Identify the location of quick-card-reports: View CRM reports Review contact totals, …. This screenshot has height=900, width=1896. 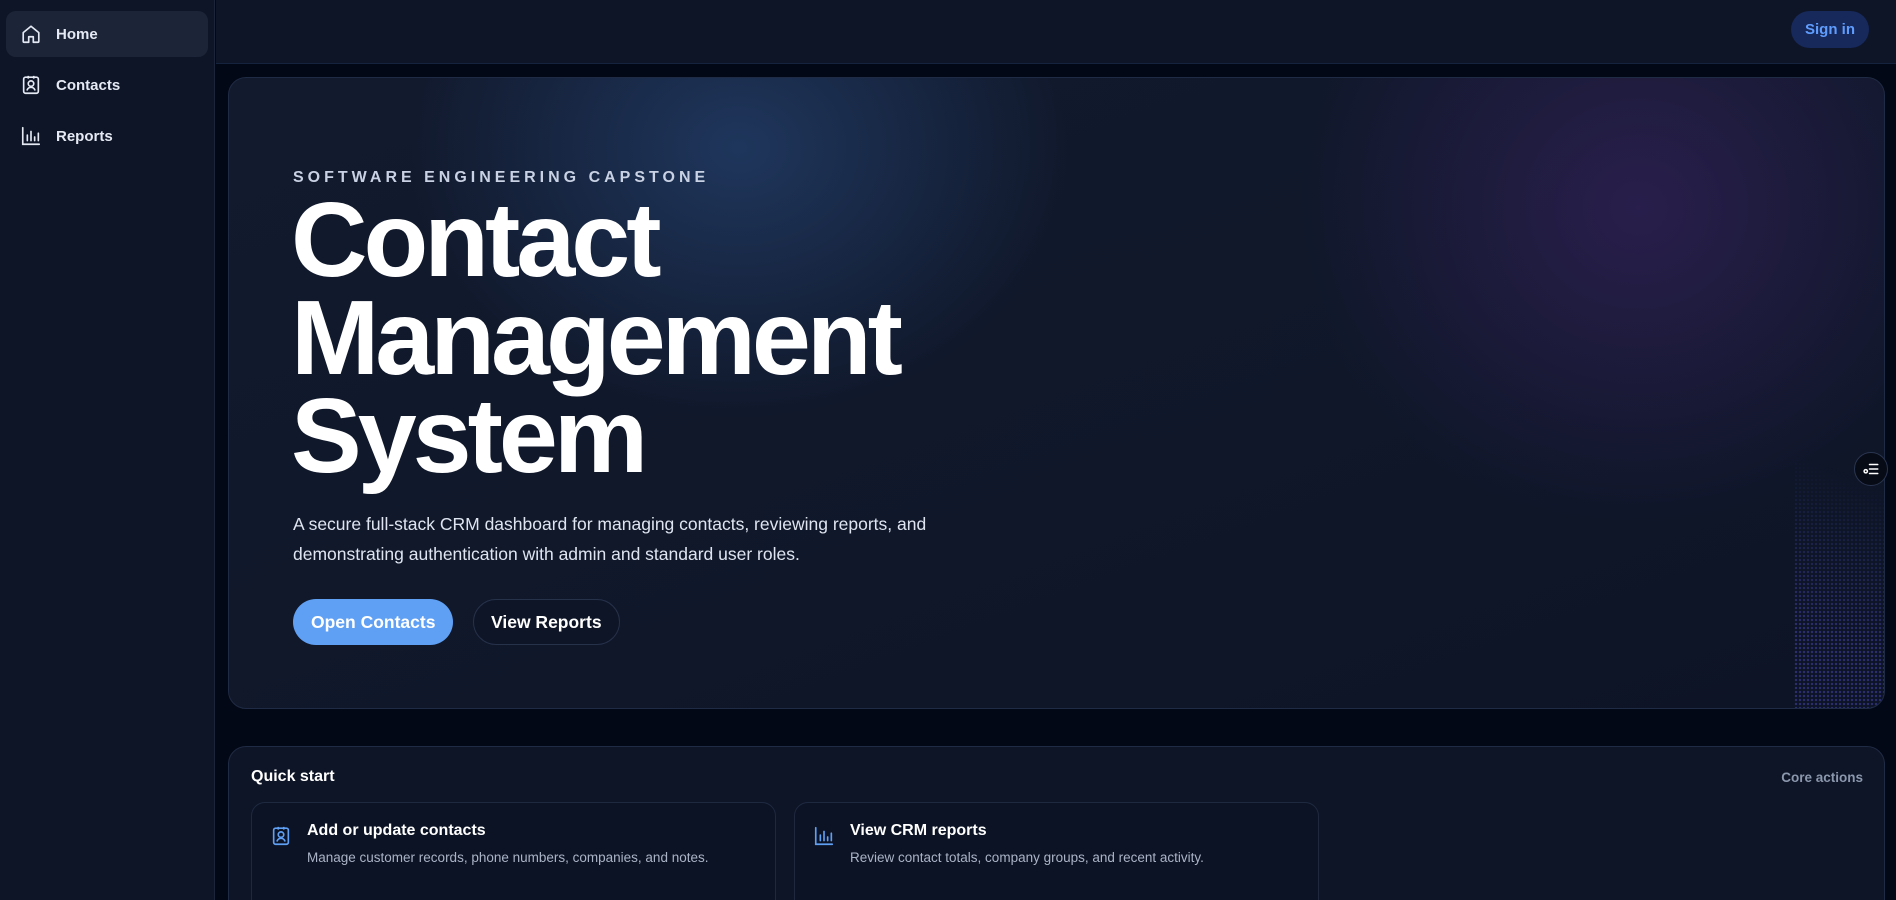
(1056, 851).